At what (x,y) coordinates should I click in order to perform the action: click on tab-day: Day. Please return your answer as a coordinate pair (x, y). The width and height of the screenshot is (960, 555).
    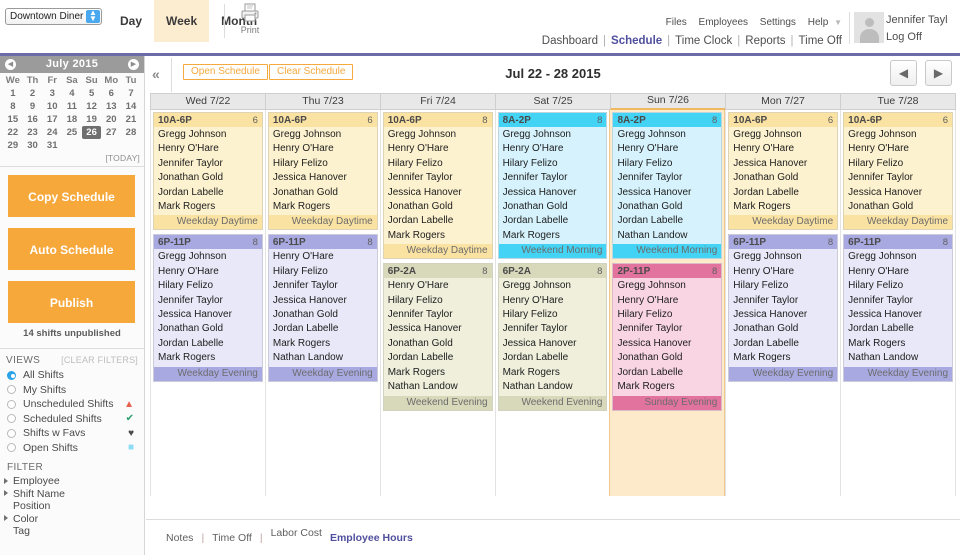
    Looking at the image, I should click on (131, 21).